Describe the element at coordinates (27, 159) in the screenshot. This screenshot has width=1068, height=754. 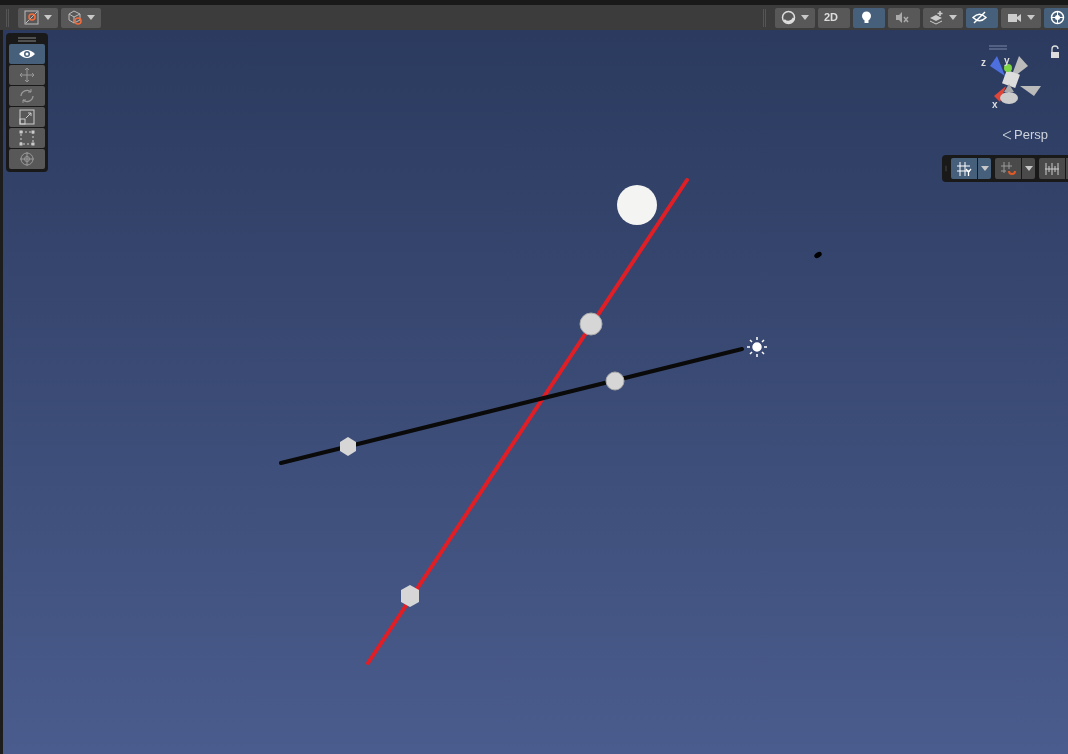
I see `transform-icon` at that location.